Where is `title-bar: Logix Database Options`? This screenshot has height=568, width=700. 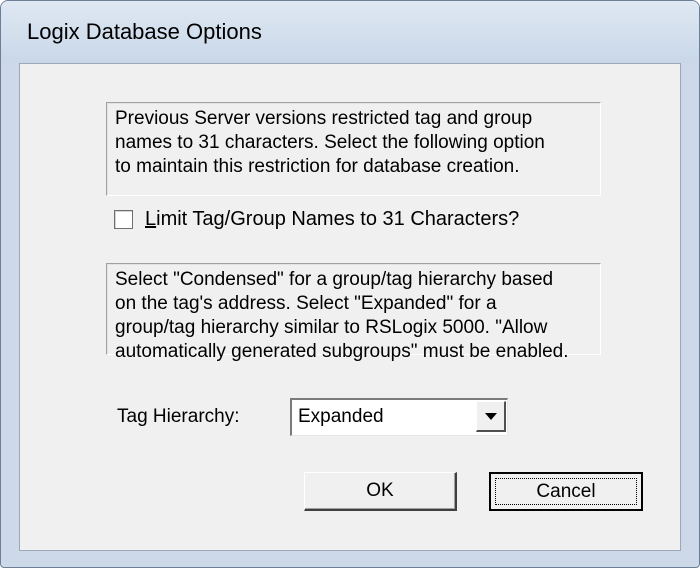
title-bar: Logix Database Options is located at coordinates (350, 32).